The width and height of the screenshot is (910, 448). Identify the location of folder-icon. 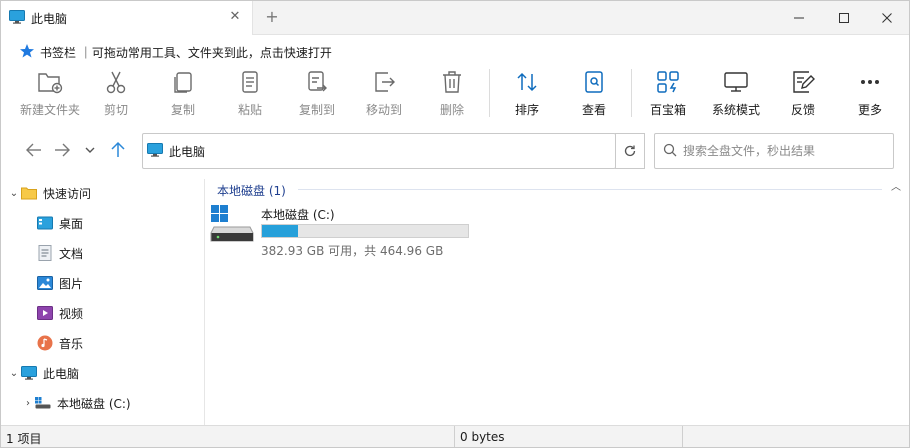
(29, 193).